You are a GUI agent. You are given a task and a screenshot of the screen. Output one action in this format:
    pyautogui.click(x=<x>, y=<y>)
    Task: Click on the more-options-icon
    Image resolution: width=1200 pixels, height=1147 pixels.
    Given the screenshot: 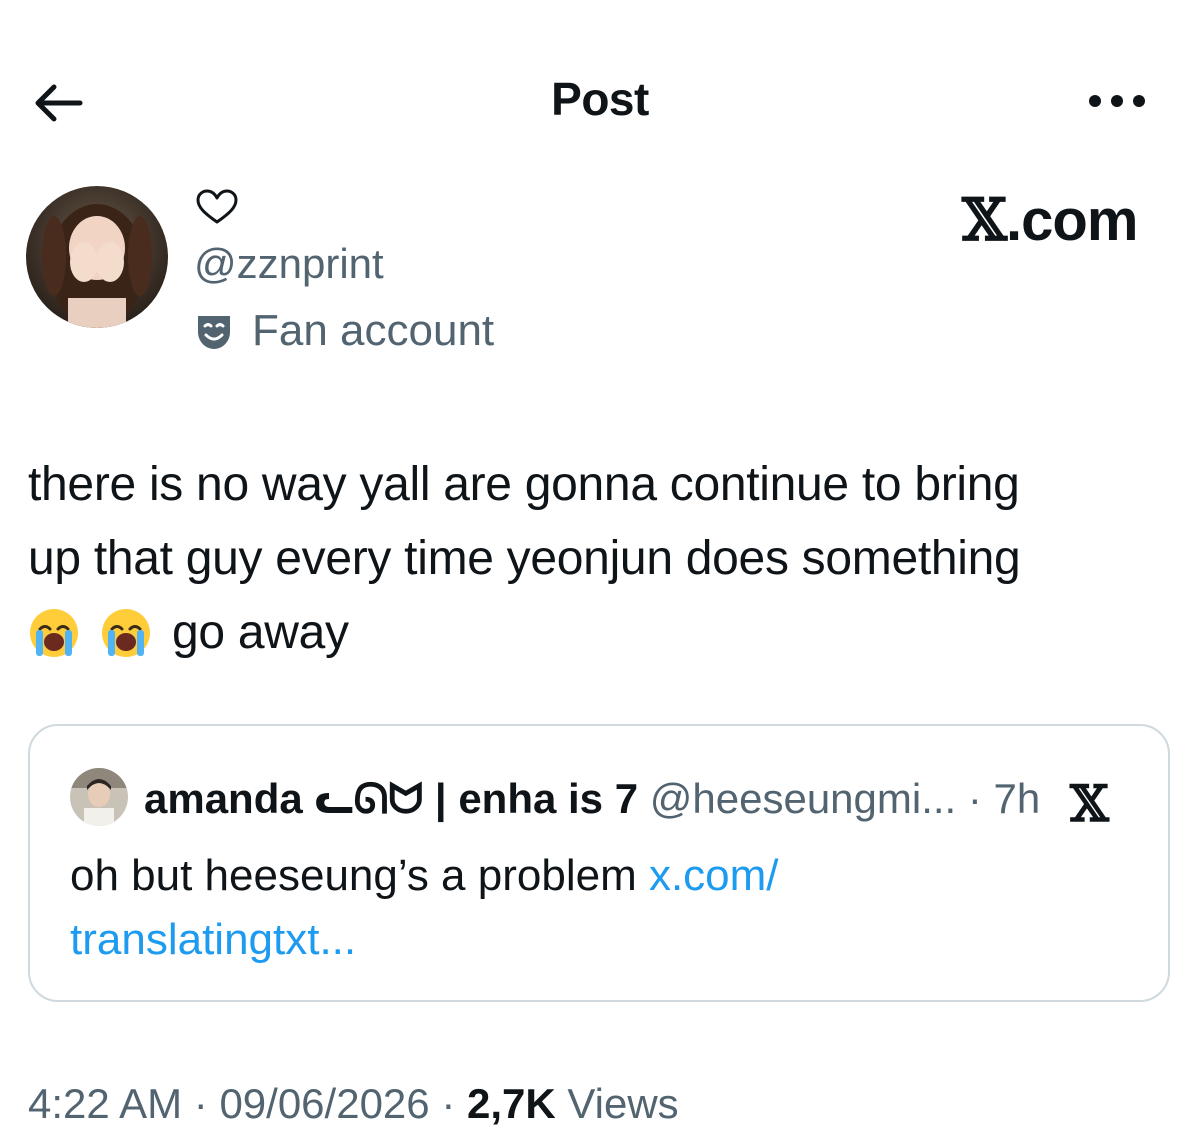 What is the action you would take?
    pyautogui.click(x=1117, y=101)
    